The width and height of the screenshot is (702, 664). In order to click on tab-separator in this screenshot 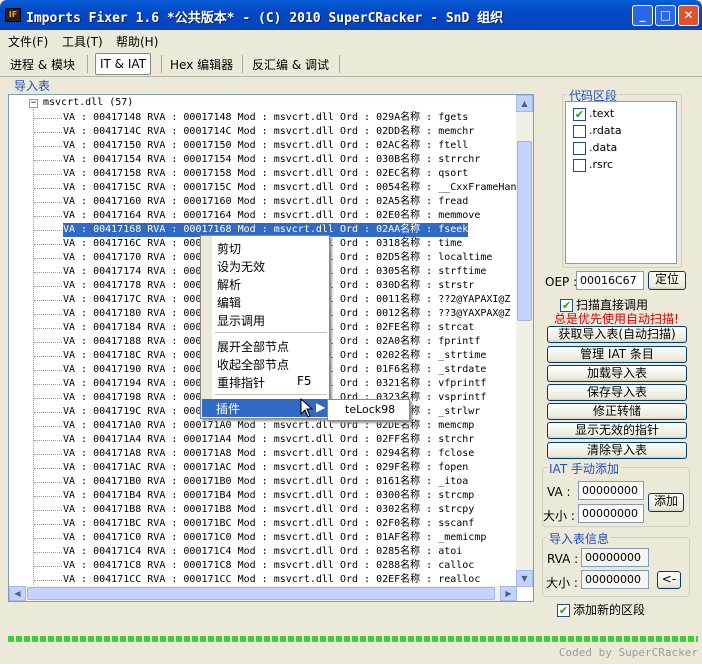, I will do `click(339, 64)`.